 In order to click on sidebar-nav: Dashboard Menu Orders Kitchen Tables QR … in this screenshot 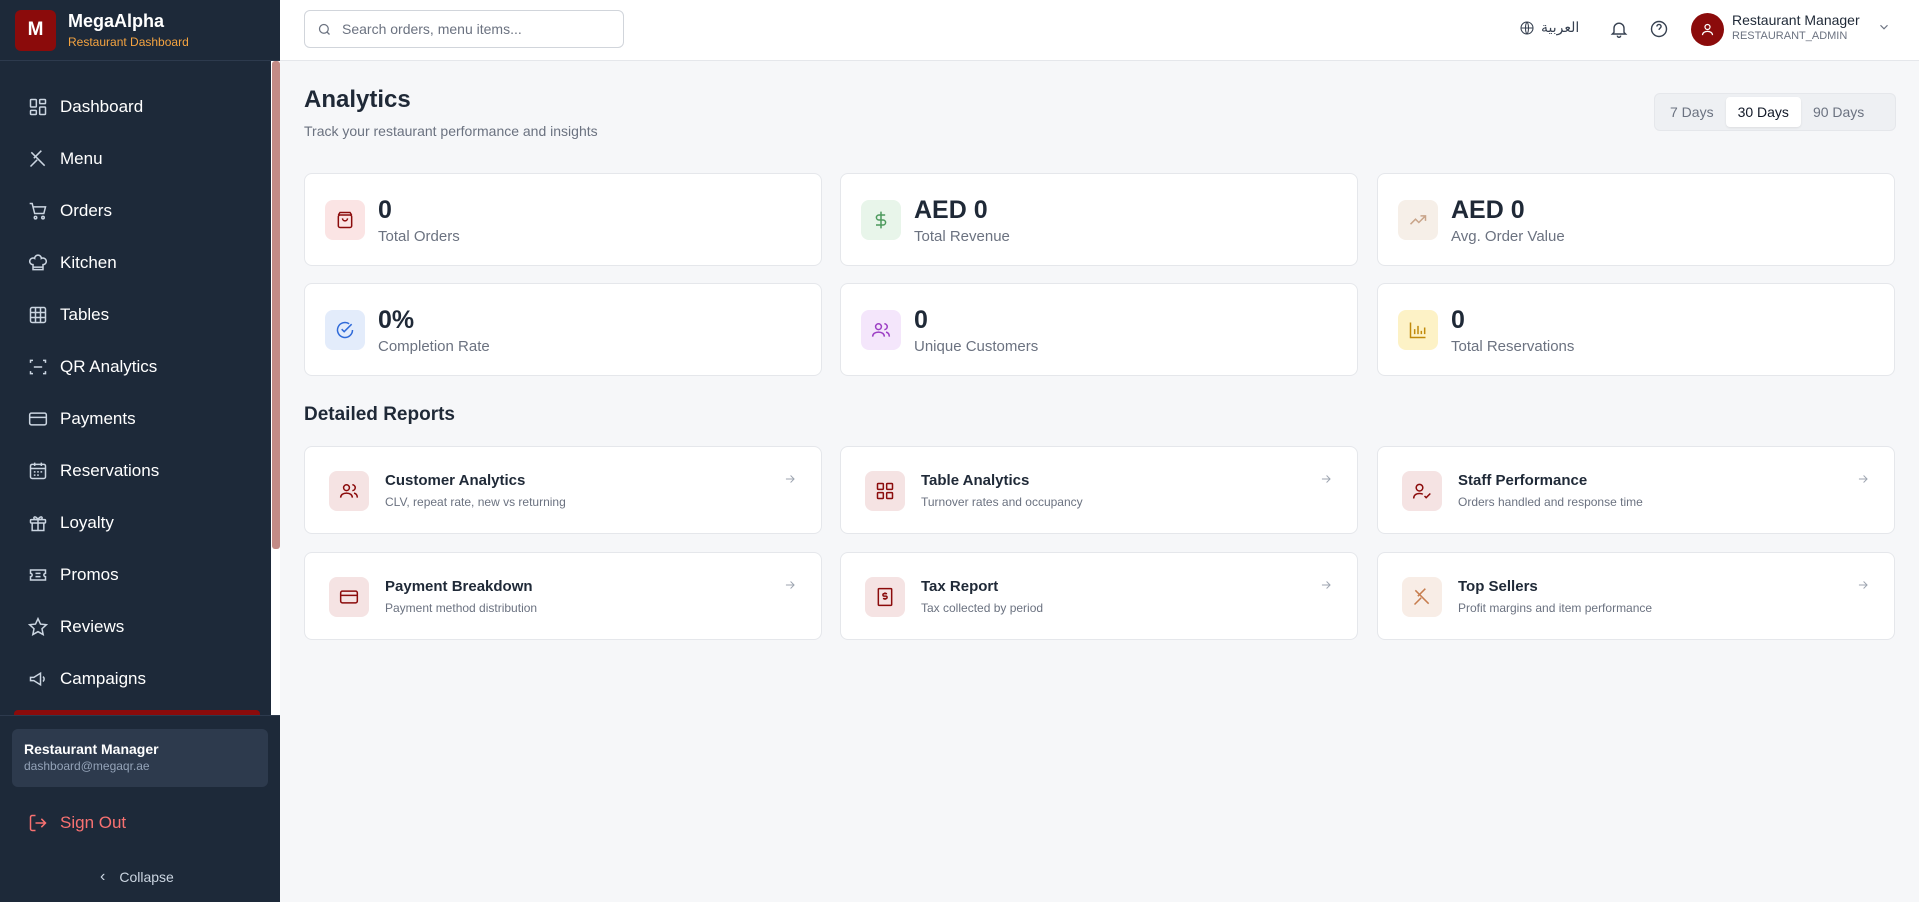, I will do `click(135, 388)`.